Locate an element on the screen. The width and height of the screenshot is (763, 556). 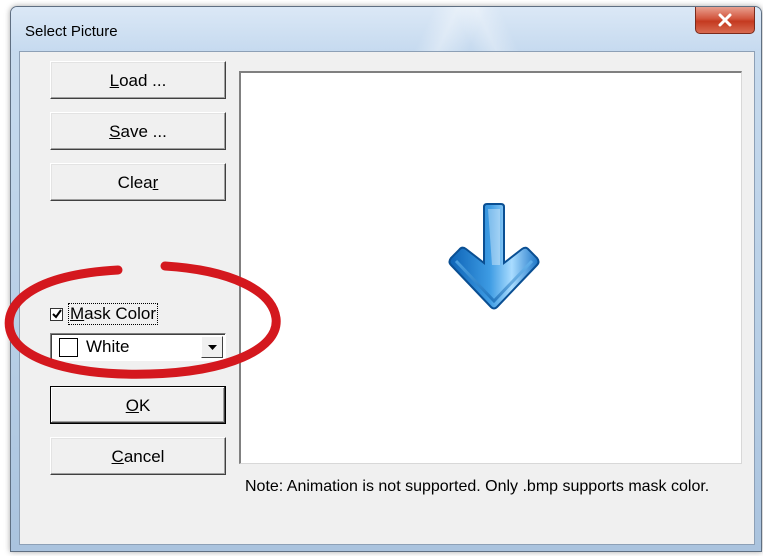
mask-color-label: Mask Color is located at coordinates (113, 314).